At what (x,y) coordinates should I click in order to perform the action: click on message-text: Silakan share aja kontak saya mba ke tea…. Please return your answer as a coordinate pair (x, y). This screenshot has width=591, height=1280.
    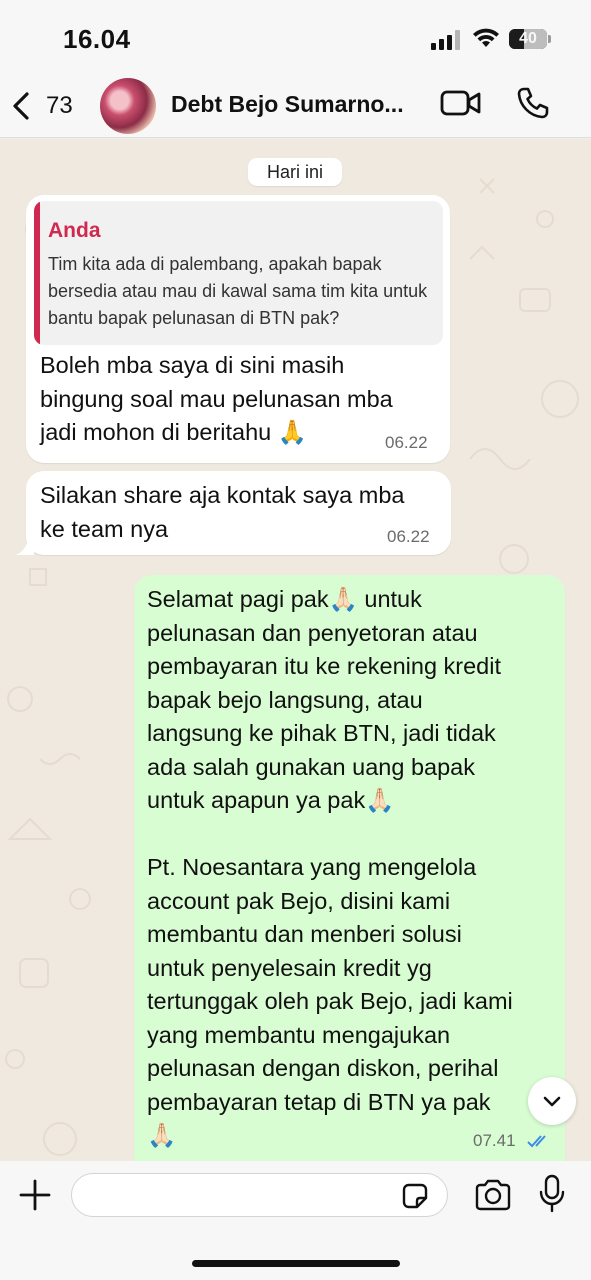
    Looking at the image, I should click on (222, 512).